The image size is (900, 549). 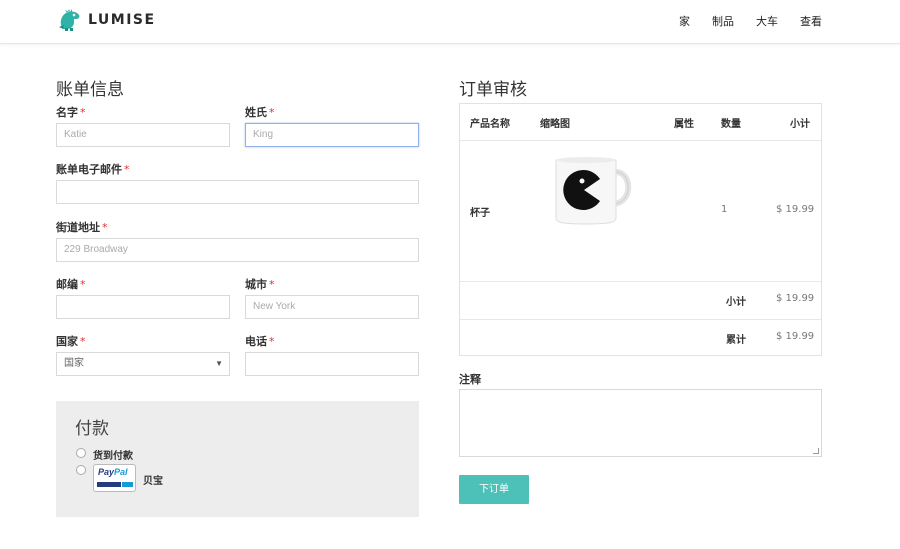 What do you see at coordinates (122, 20) in the screenshot?
I see `logo-text: LUMISE` at bounding box center [122, 20].